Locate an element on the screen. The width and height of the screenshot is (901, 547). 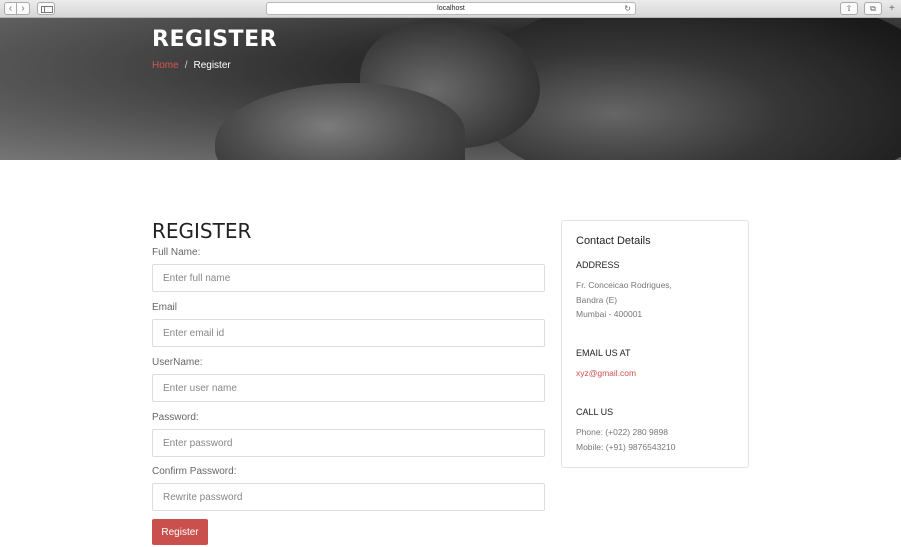
email-link: xyz@gmail.com is located at coordinates (606, 373).